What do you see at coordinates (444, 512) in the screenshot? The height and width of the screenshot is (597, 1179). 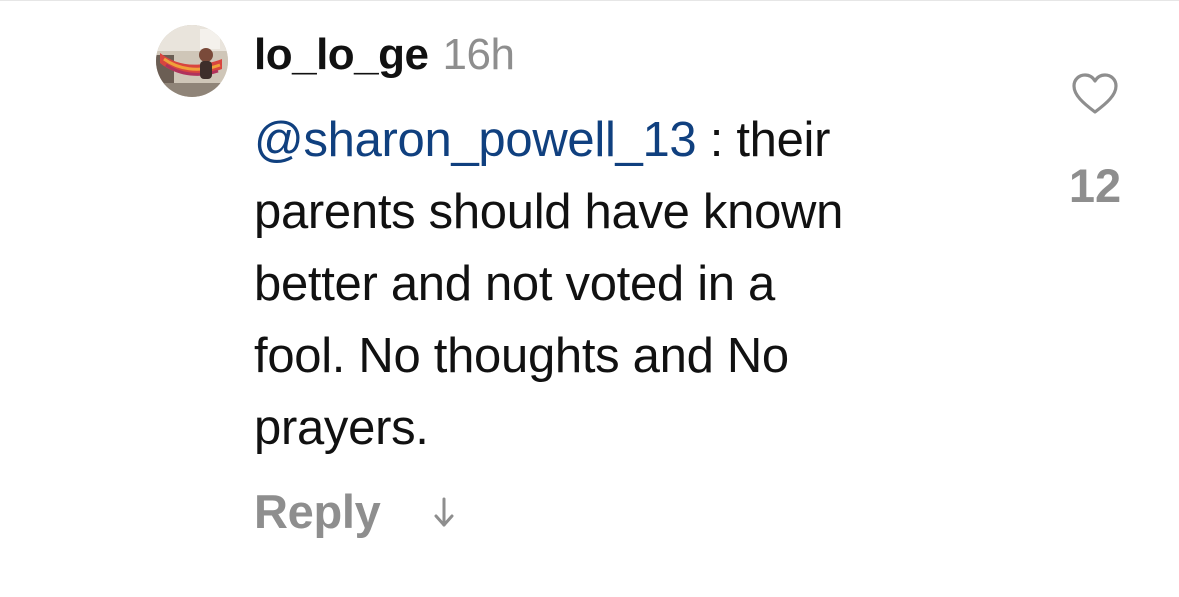 I see `arrow-down-icon` at bounding box center [444, 512].